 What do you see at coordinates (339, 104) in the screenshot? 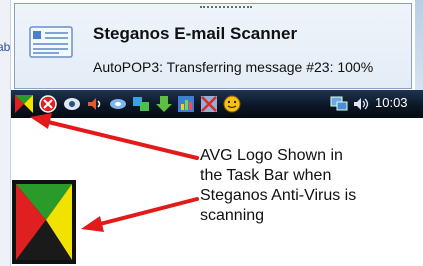
I see `network-computer-icon` at bounding box center [339, 104].